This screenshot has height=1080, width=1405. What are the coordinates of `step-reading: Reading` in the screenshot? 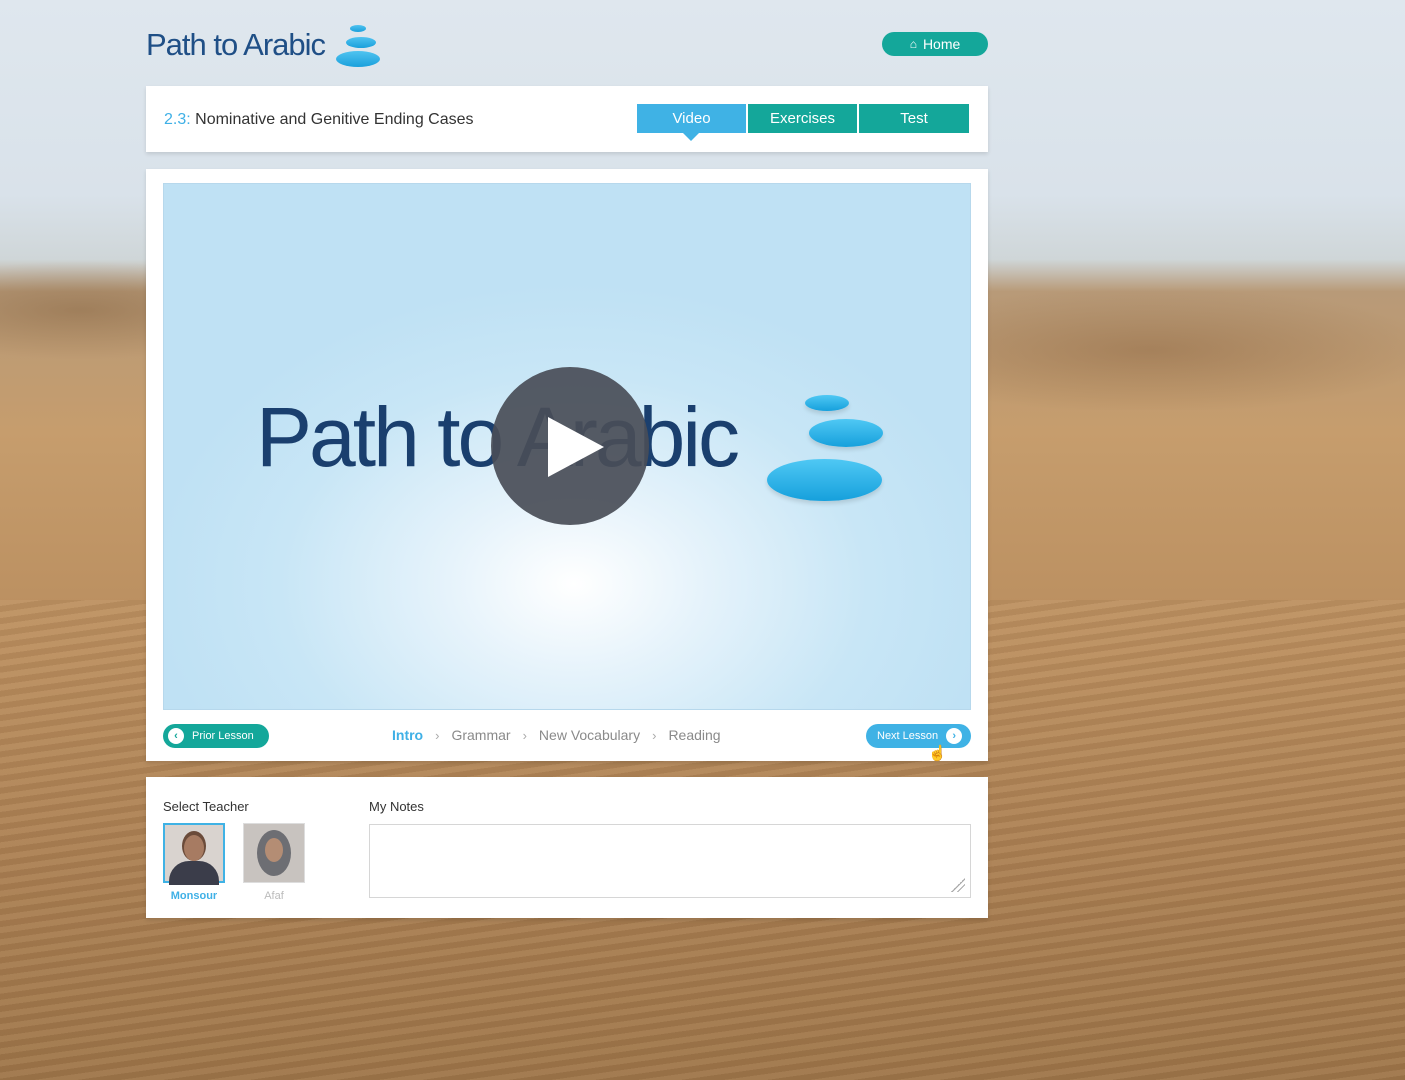 It's located at (694, 735).